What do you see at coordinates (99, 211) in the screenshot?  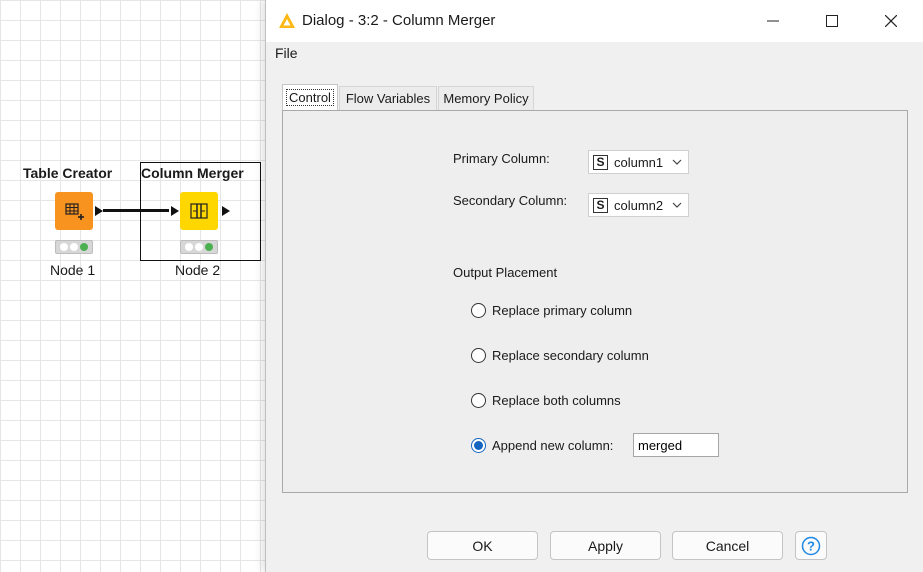 I see `table-creator-output-port` at bounding box center [99, 211].